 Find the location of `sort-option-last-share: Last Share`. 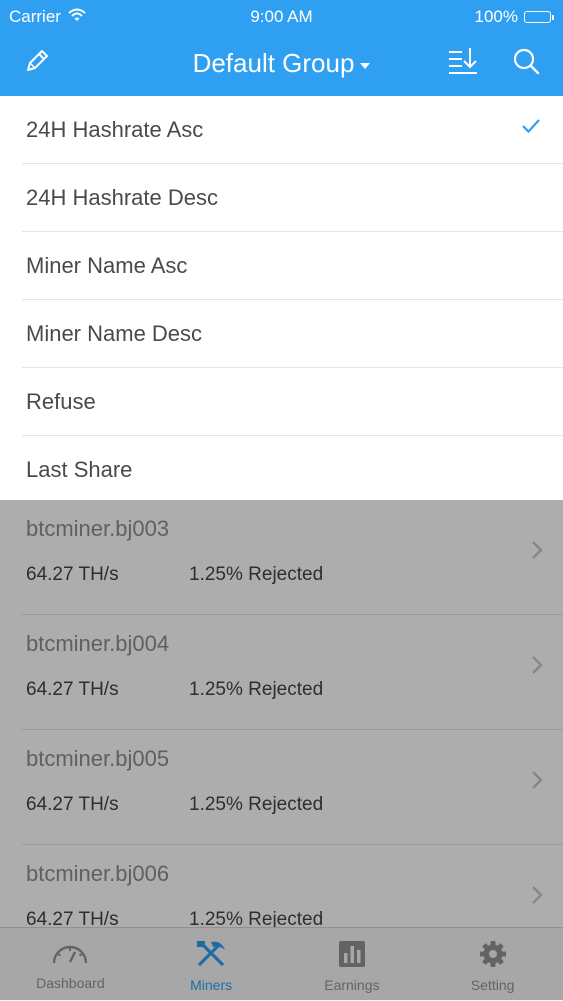

sort-option-last-share: Last Share is located at coordinates (292, 469).